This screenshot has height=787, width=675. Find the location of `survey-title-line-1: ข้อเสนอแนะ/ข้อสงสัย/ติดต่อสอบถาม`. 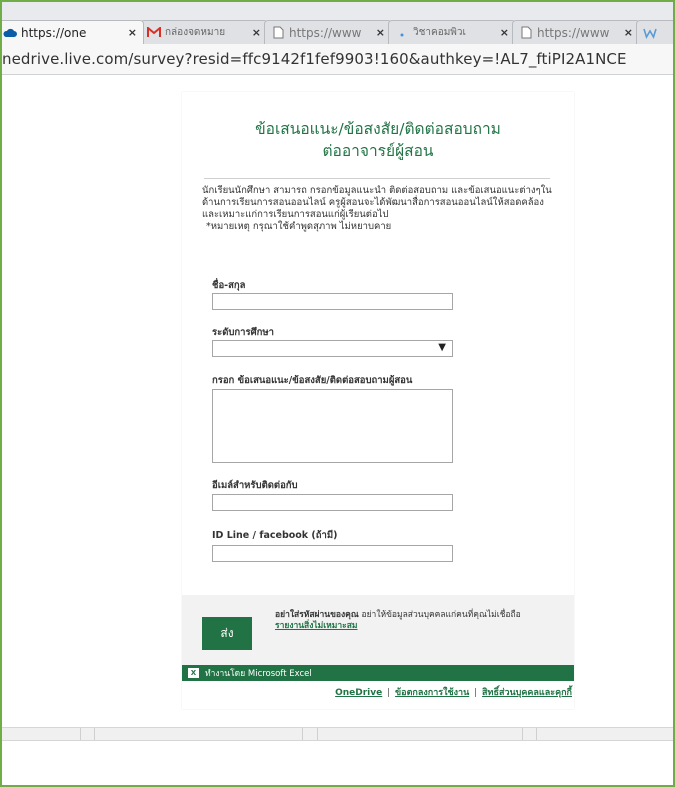

survey-title-line-1: ข้อเสนอแนะ/ข้อสงสัย/ติดต่อสอบถาม is located at coordinates (378, 129).